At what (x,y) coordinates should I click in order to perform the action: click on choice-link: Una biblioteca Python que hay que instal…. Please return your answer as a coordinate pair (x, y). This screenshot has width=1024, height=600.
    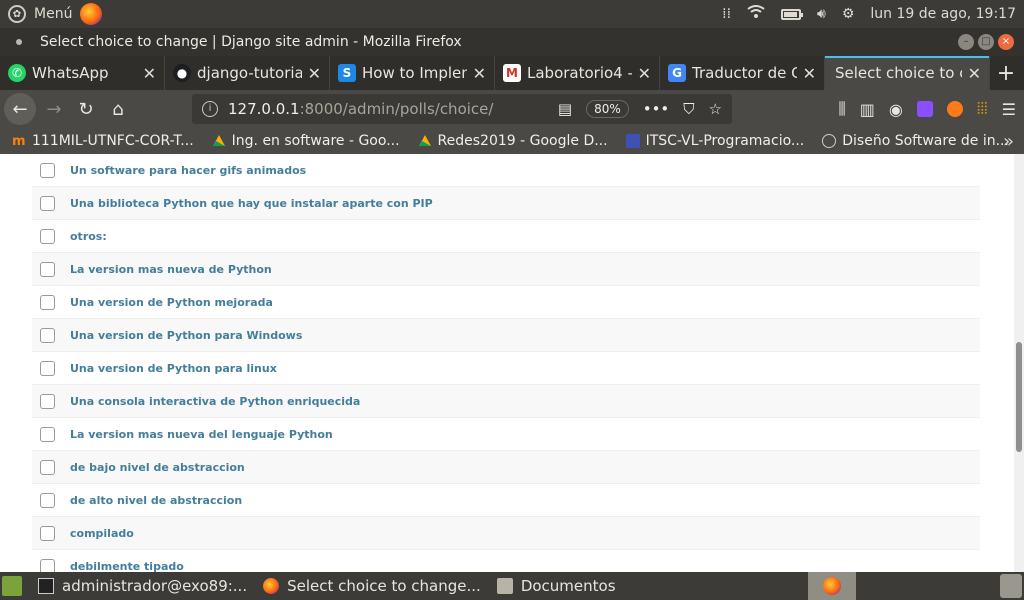
    Looking at the image, I should click on (251, 203).